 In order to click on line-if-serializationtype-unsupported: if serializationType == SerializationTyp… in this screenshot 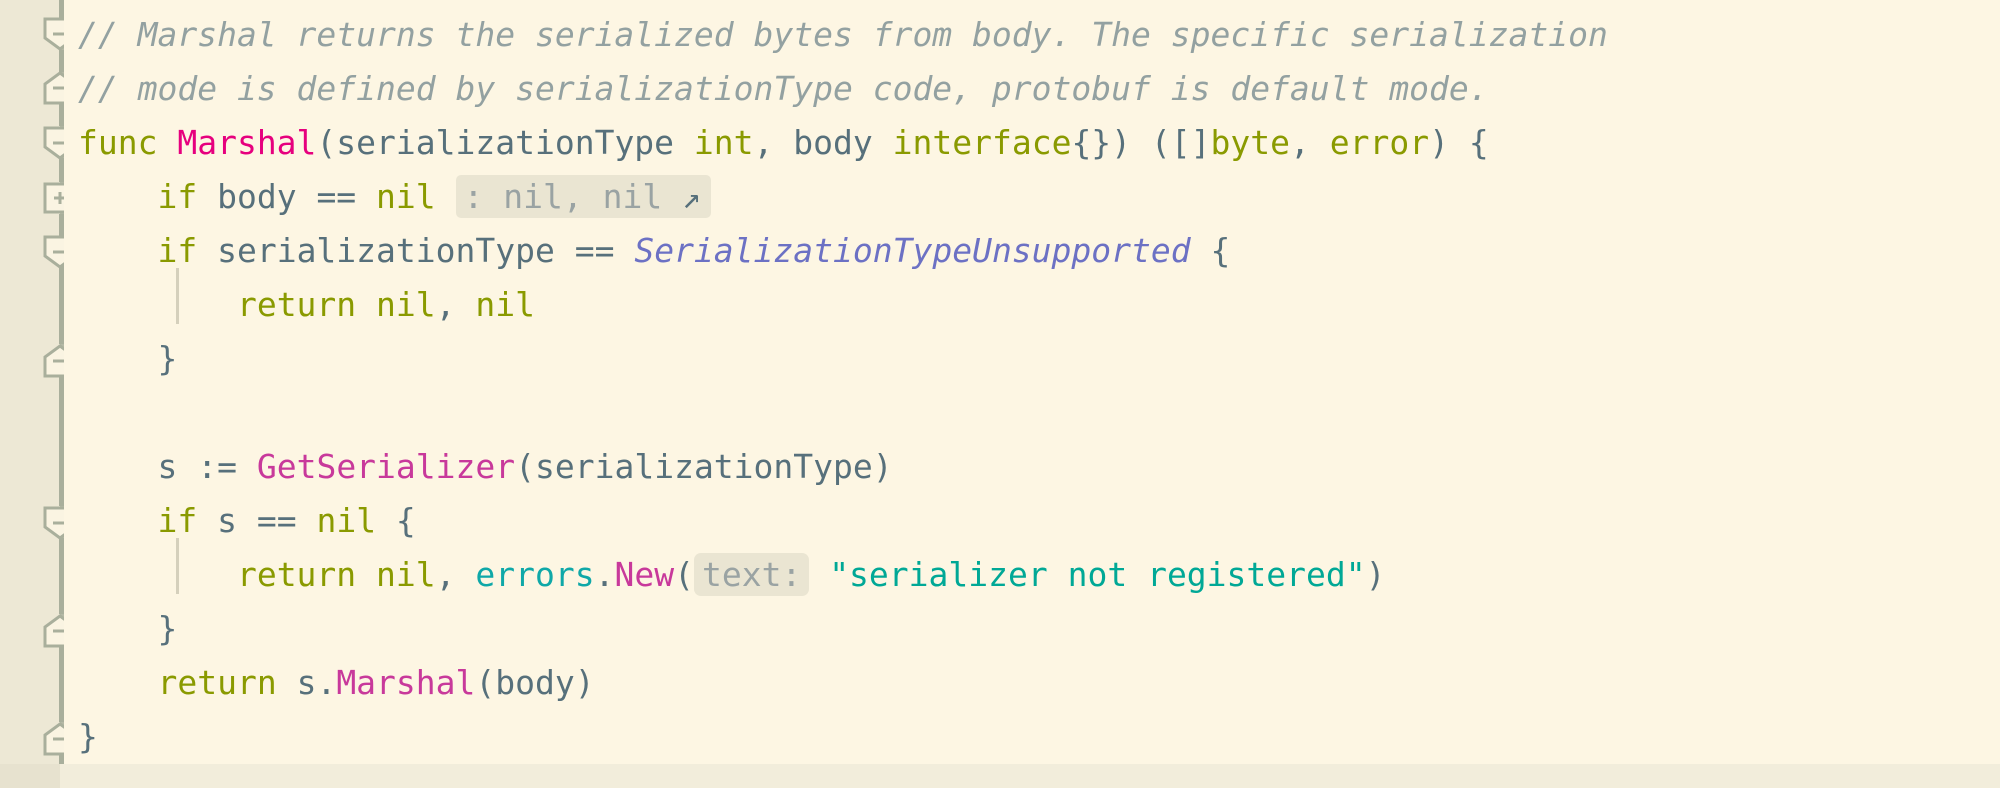, I will do `click(654, 251)`.